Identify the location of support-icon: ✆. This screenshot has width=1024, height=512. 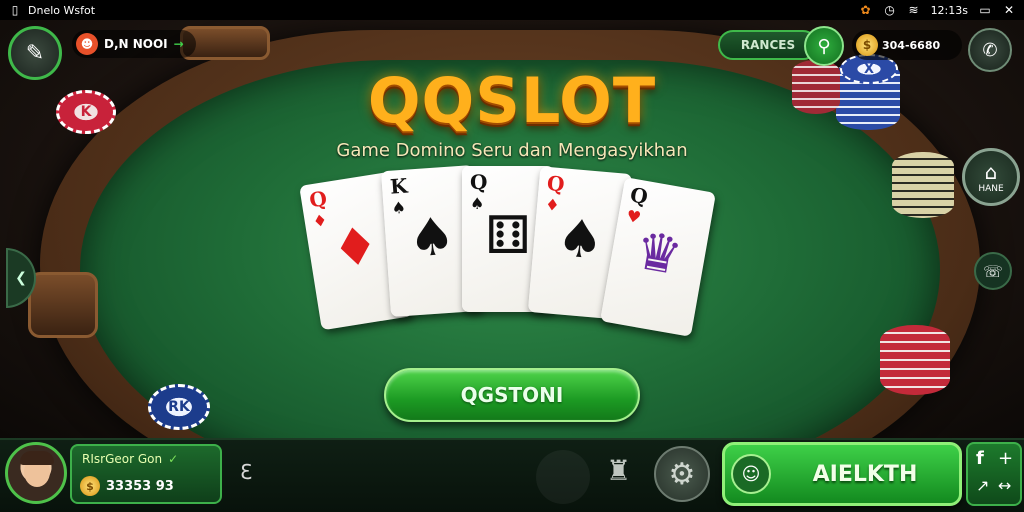
(990, 50).